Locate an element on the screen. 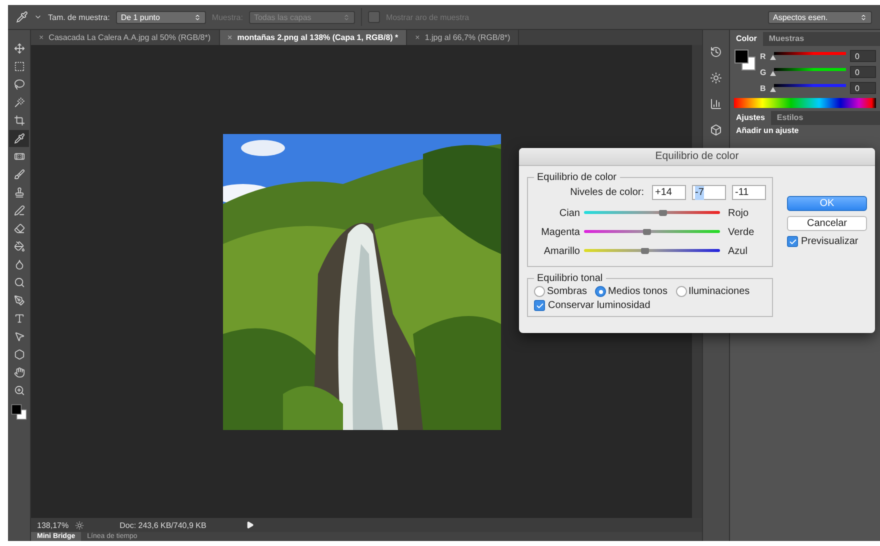 The width and height of the screenshot is (880, 546). slider-left-label: Amarillo is located at coordinates (561, 251).